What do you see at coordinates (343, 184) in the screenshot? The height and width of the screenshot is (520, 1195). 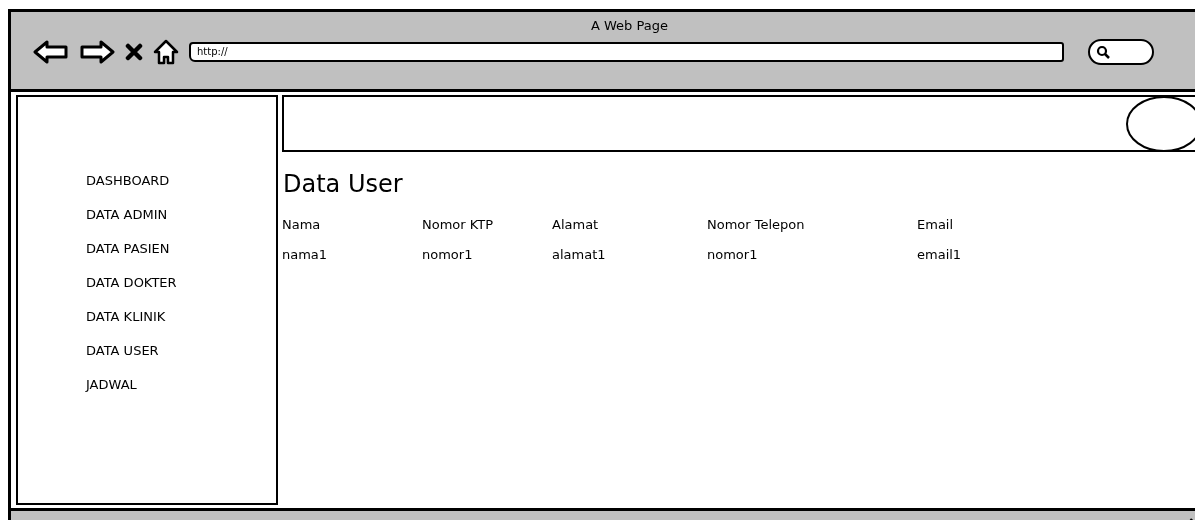 I see `page-heading: Data User` at bounding box center [343, 184].